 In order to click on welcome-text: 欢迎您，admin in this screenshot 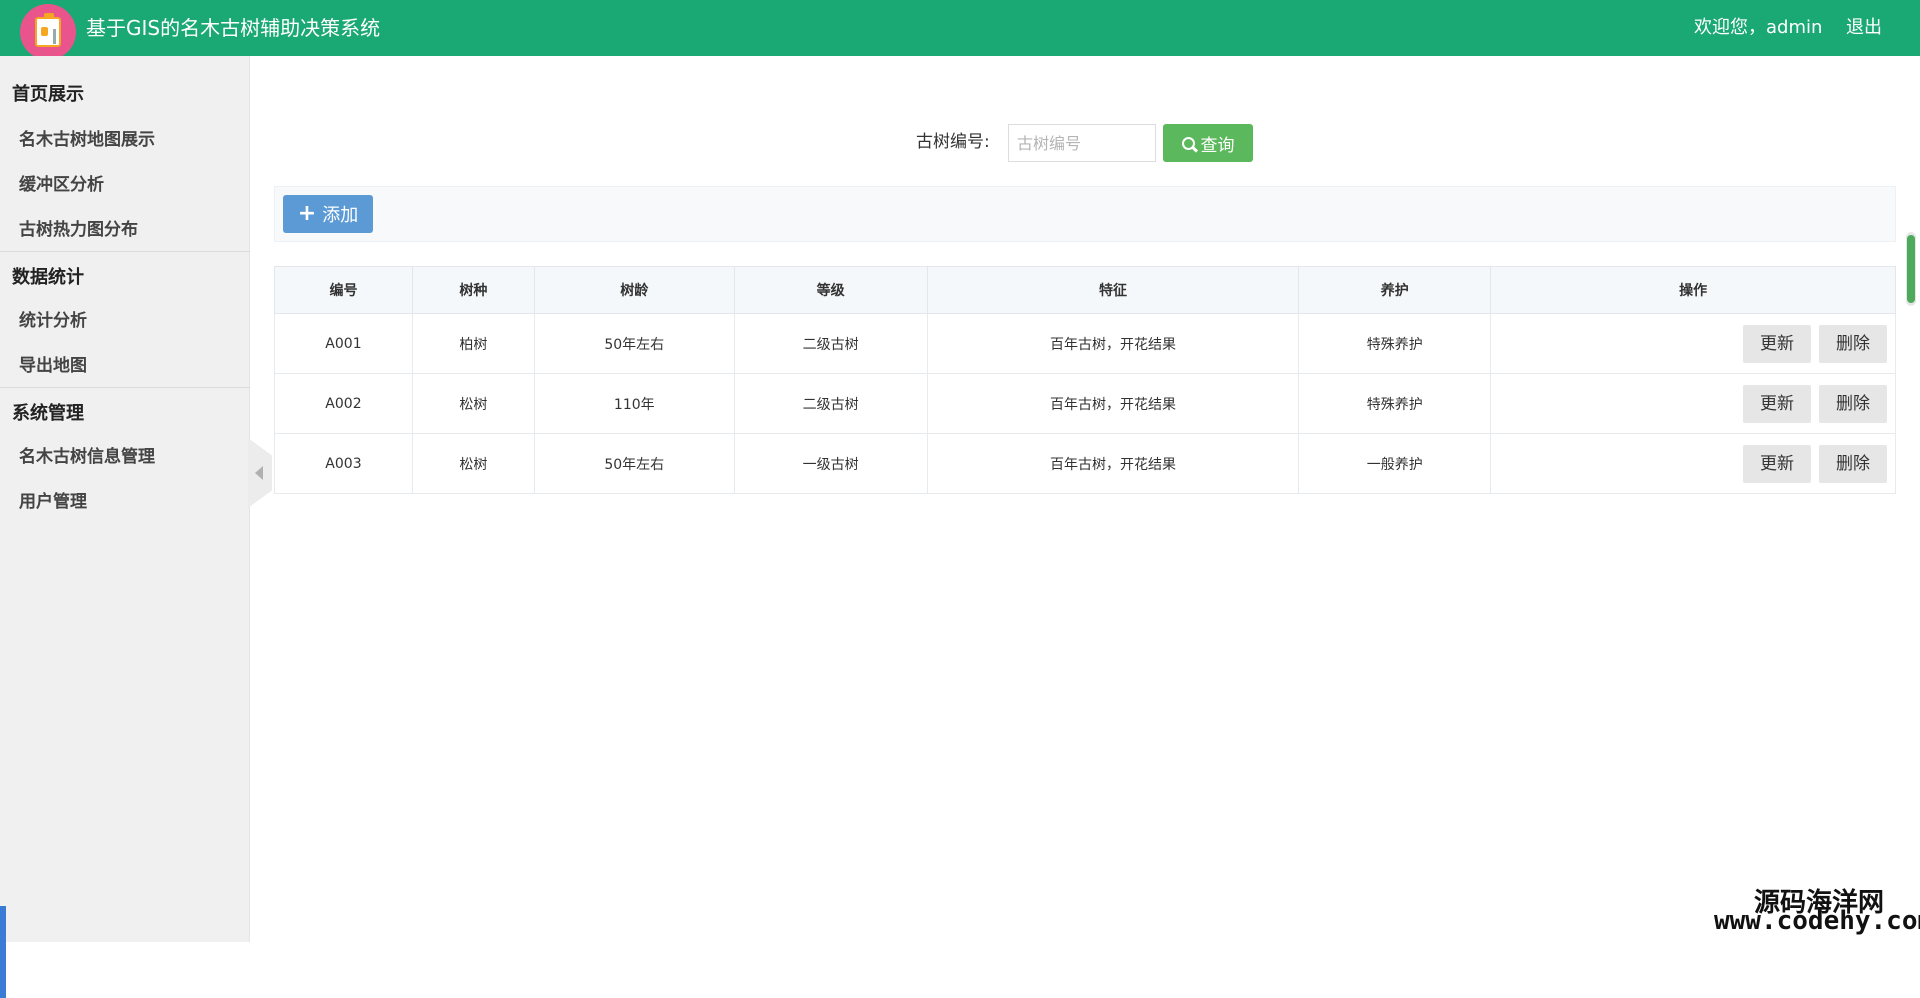, I will do `click(1758, 27)`.